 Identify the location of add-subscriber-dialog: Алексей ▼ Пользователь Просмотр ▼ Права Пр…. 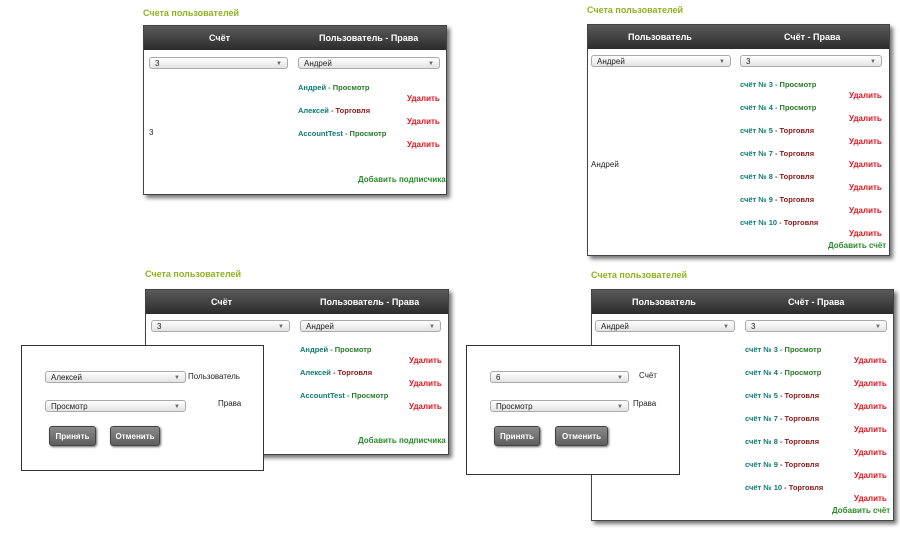
(142, 408).